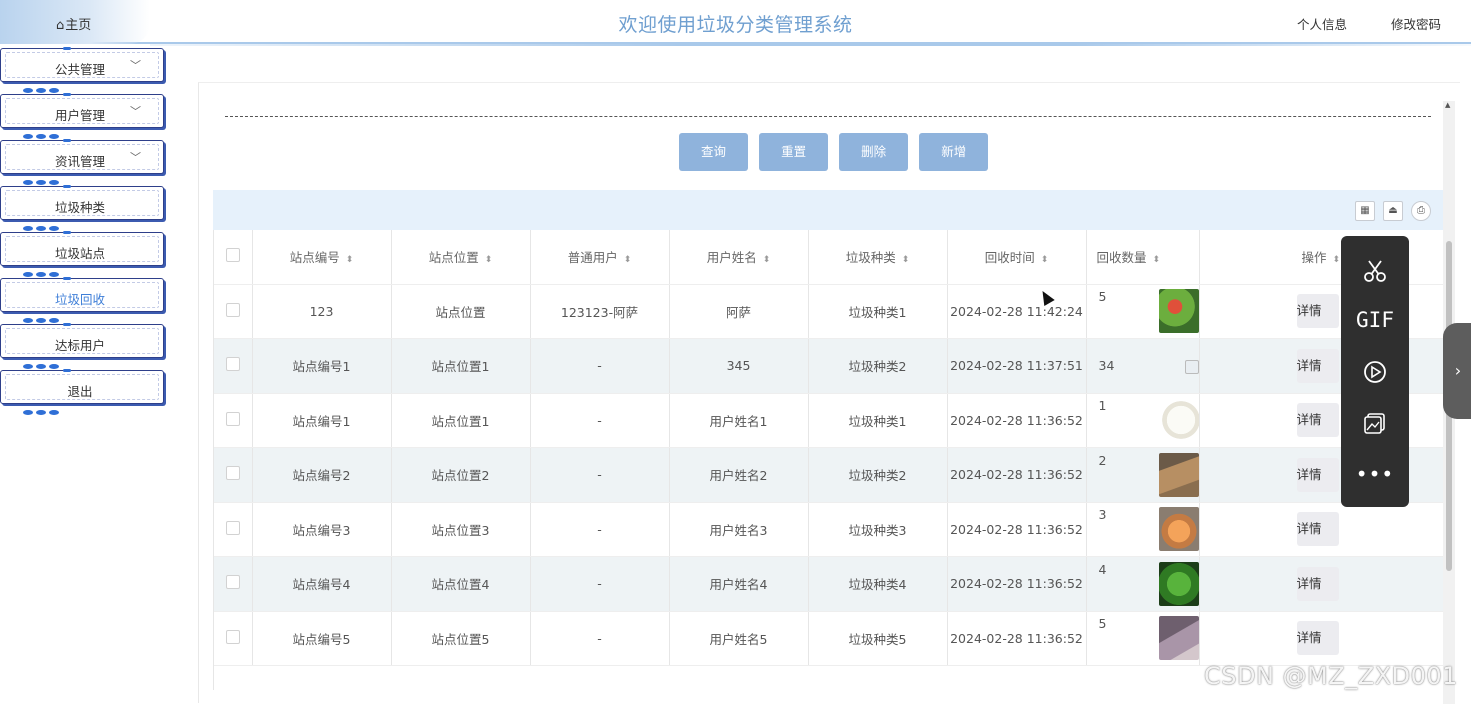 This screenshot has height=704, width=1471. Describe the element at coordinates (878, 257) in the screenshot. I see `column-header: 垃圾种类 ⬍` at that location.